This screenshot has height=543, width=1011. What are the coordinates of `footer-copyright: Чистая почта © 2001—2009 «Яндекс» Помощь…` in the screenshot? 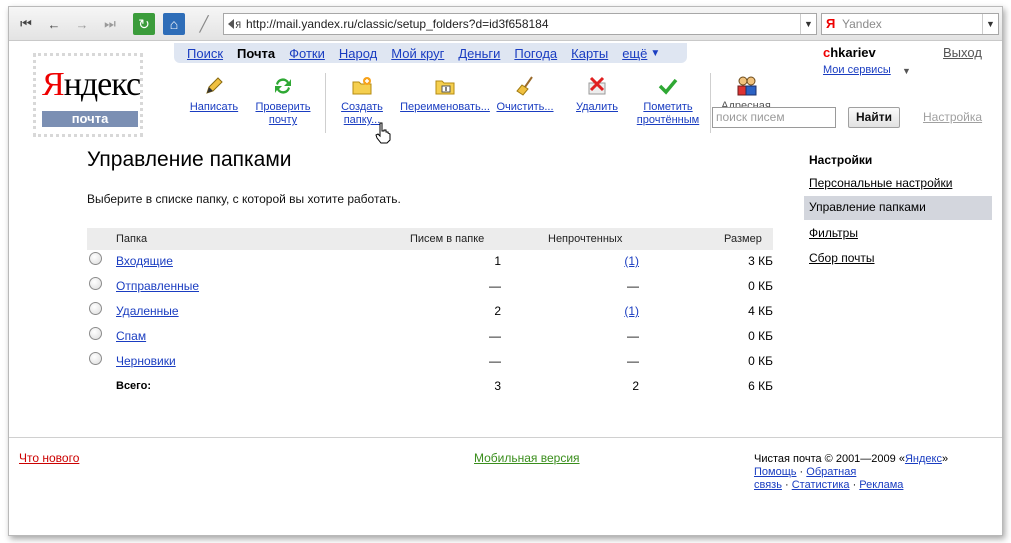 It's located at (851, 472).